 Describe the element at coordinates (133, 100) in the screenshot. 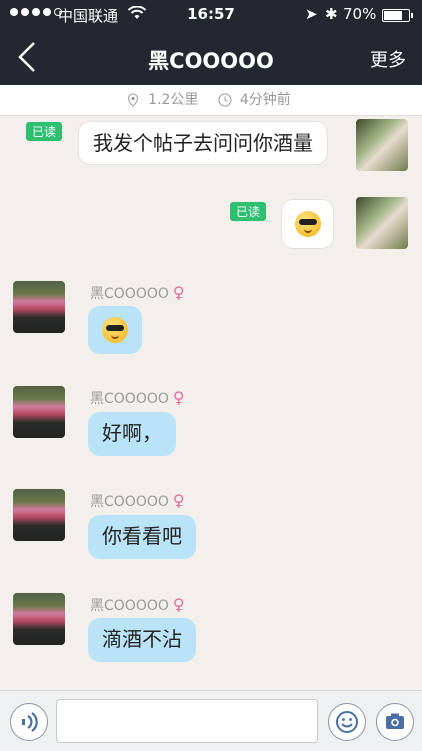

I see `location-pin-icon` at that location.